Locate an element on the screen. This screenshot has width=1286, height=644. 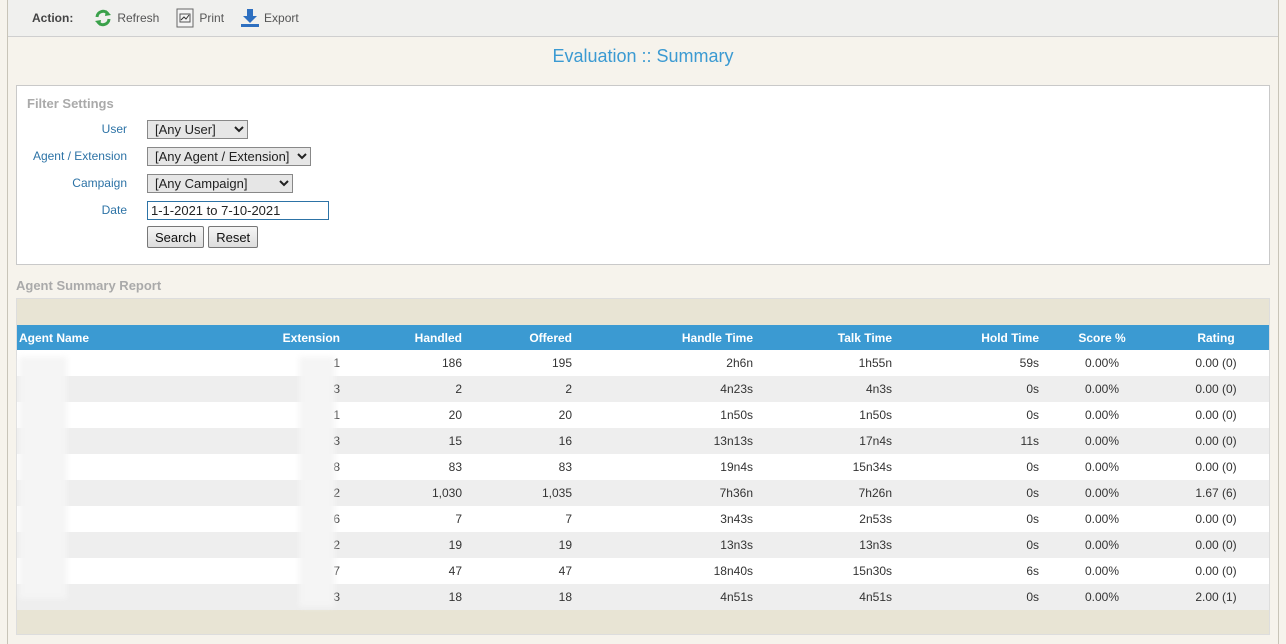
date-range-input is located at coordinates (238, 210).